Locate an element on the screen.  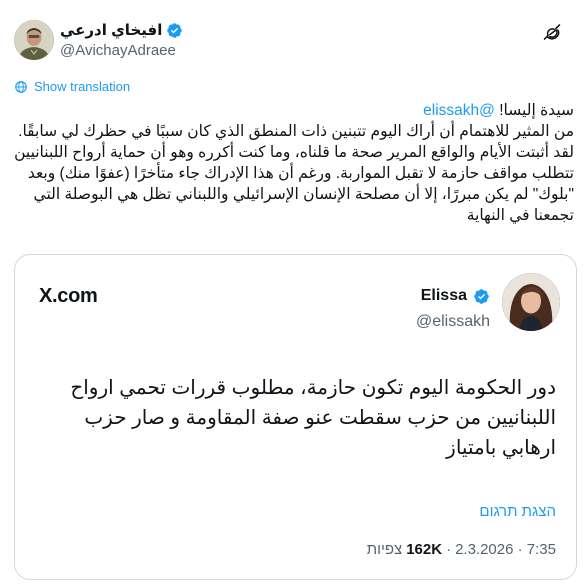
views-label: צפיות is located at coordinates (384, 549).